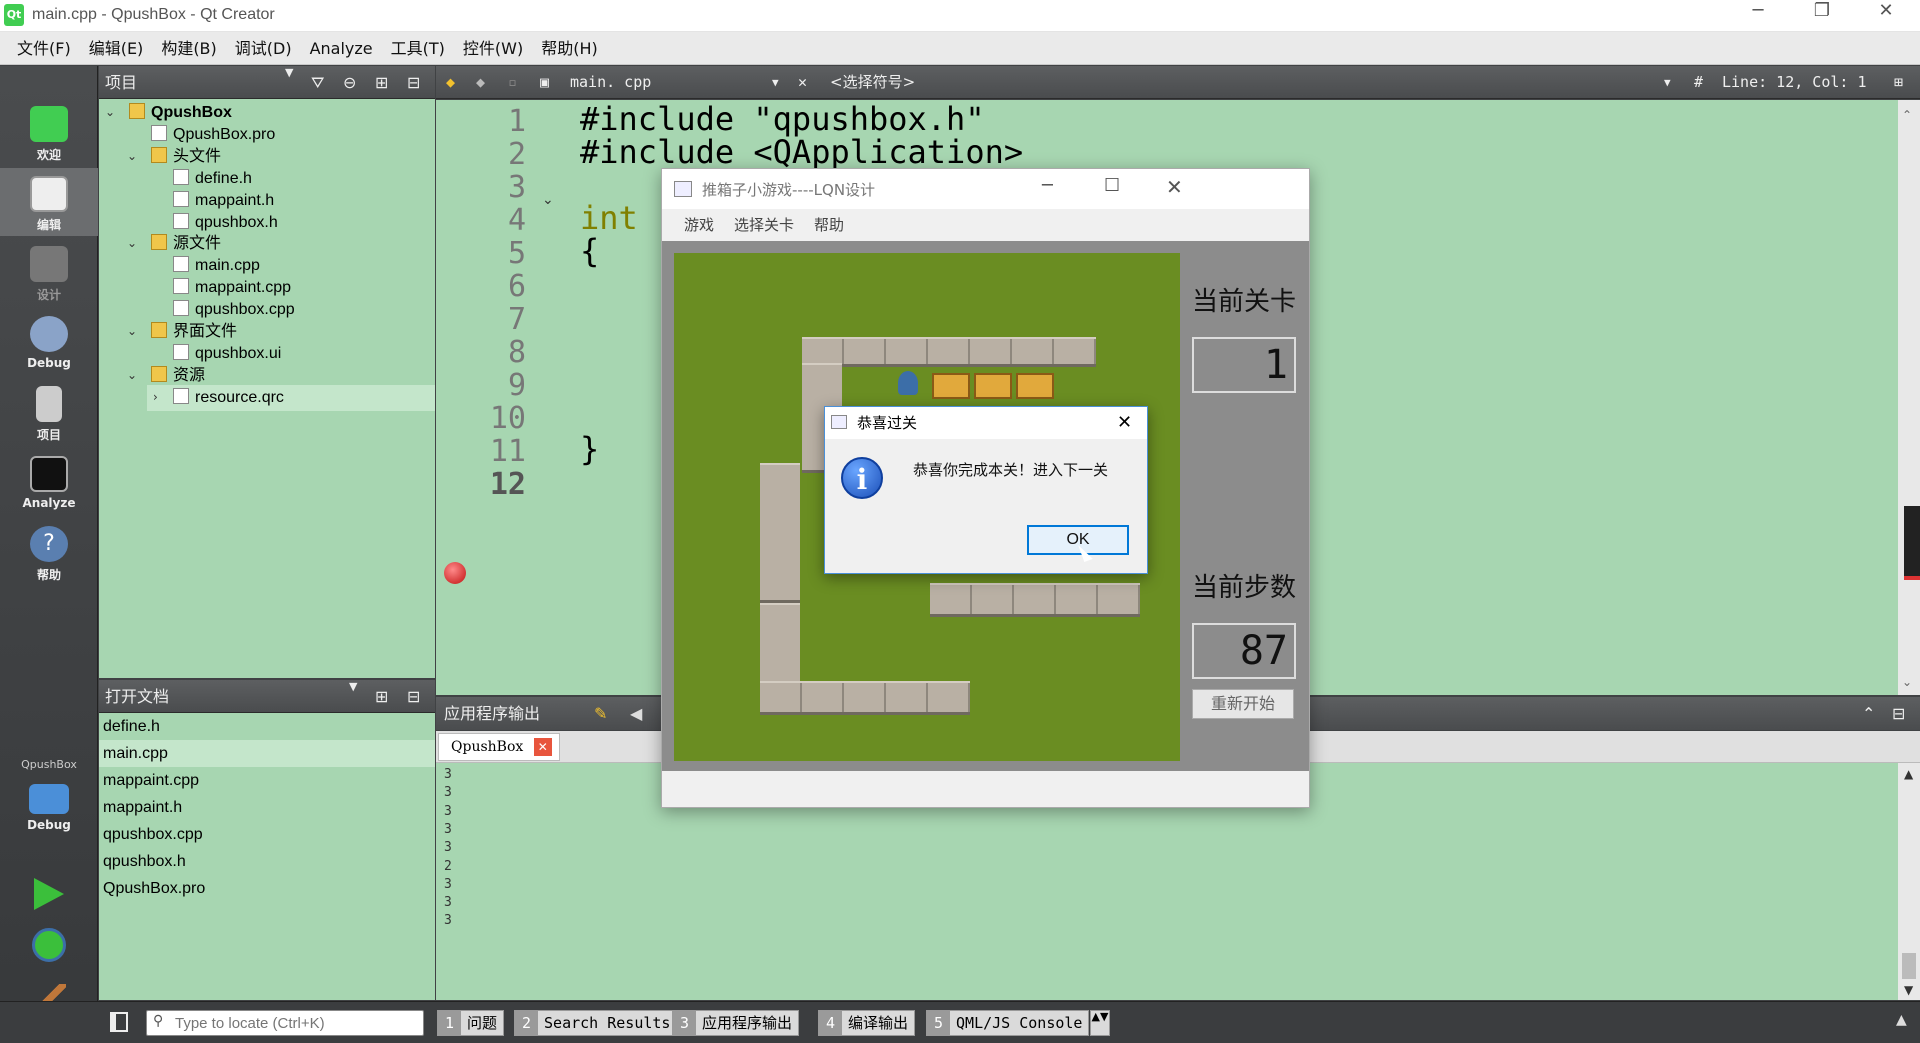 The width and height of the screenshot is (1920, 1043). What do you see at coordinates (1912, 543) in the screenshot?
I see `side-marker` at bounding box center [1912, 543].